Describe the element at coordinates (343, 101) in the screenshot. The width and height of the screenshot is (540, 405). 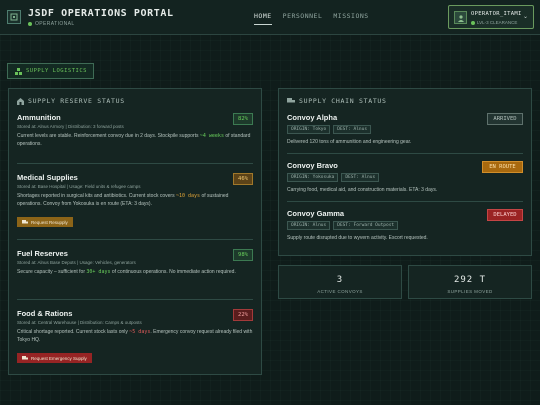
I see `supply-chain-heading-label: SUPPLY CHAIN STATUS` at that location.